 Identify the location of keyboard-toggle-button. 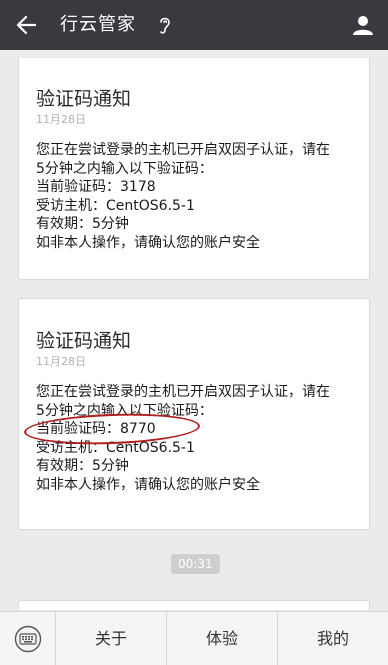
(28, 638).